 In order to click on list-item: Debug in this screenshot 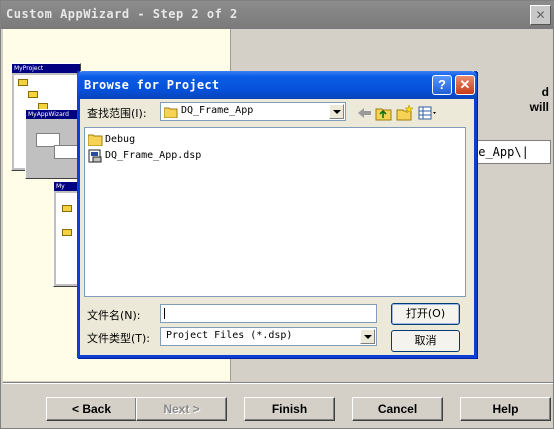, I will do `click(111, 139)`.